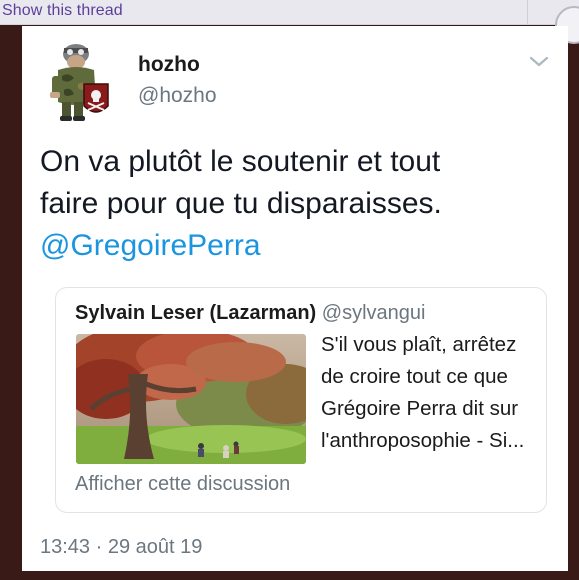 The image size is (579, 580). I want to click on quoted-display-name: Sylvain Leser (Lazarman), so click(195, 313).